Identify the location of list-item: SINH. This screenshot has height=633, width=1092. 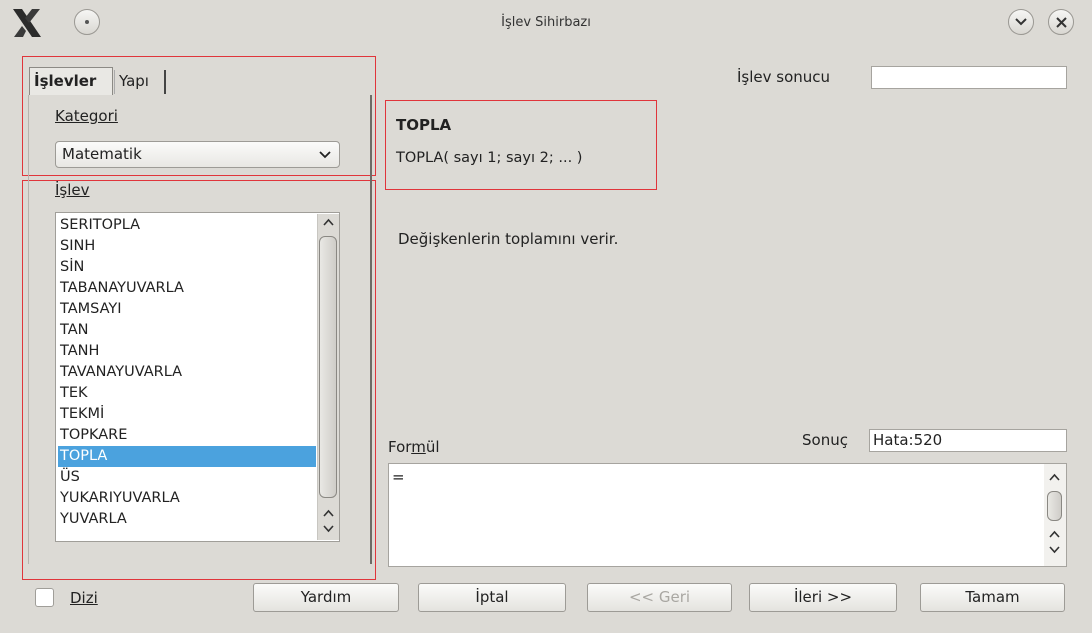
(187, 246).